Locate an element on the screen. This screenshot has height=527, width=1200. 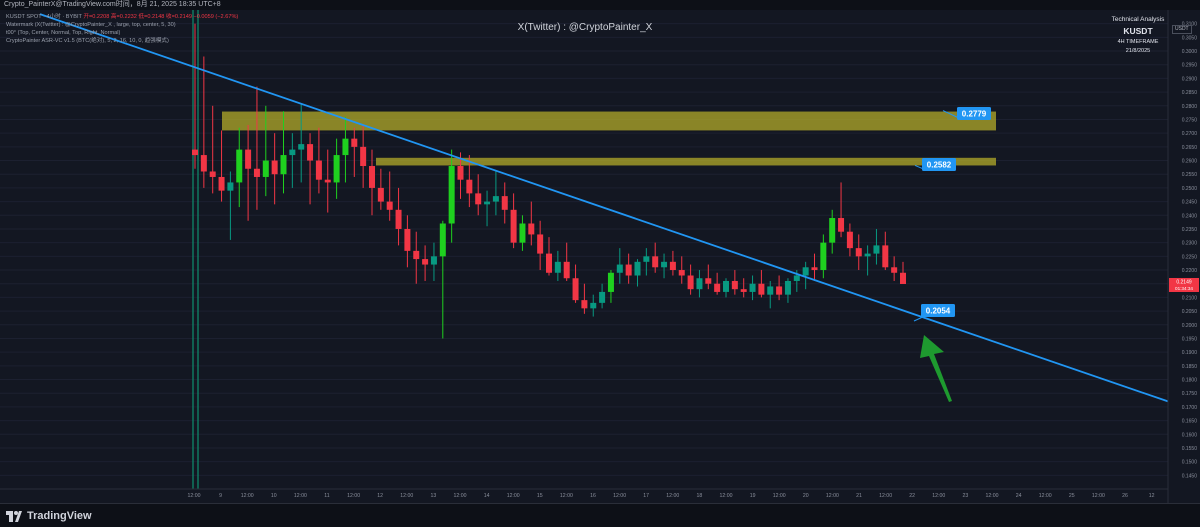
price-tick-label: 0.1750 is located at coordinates (1190, 394).